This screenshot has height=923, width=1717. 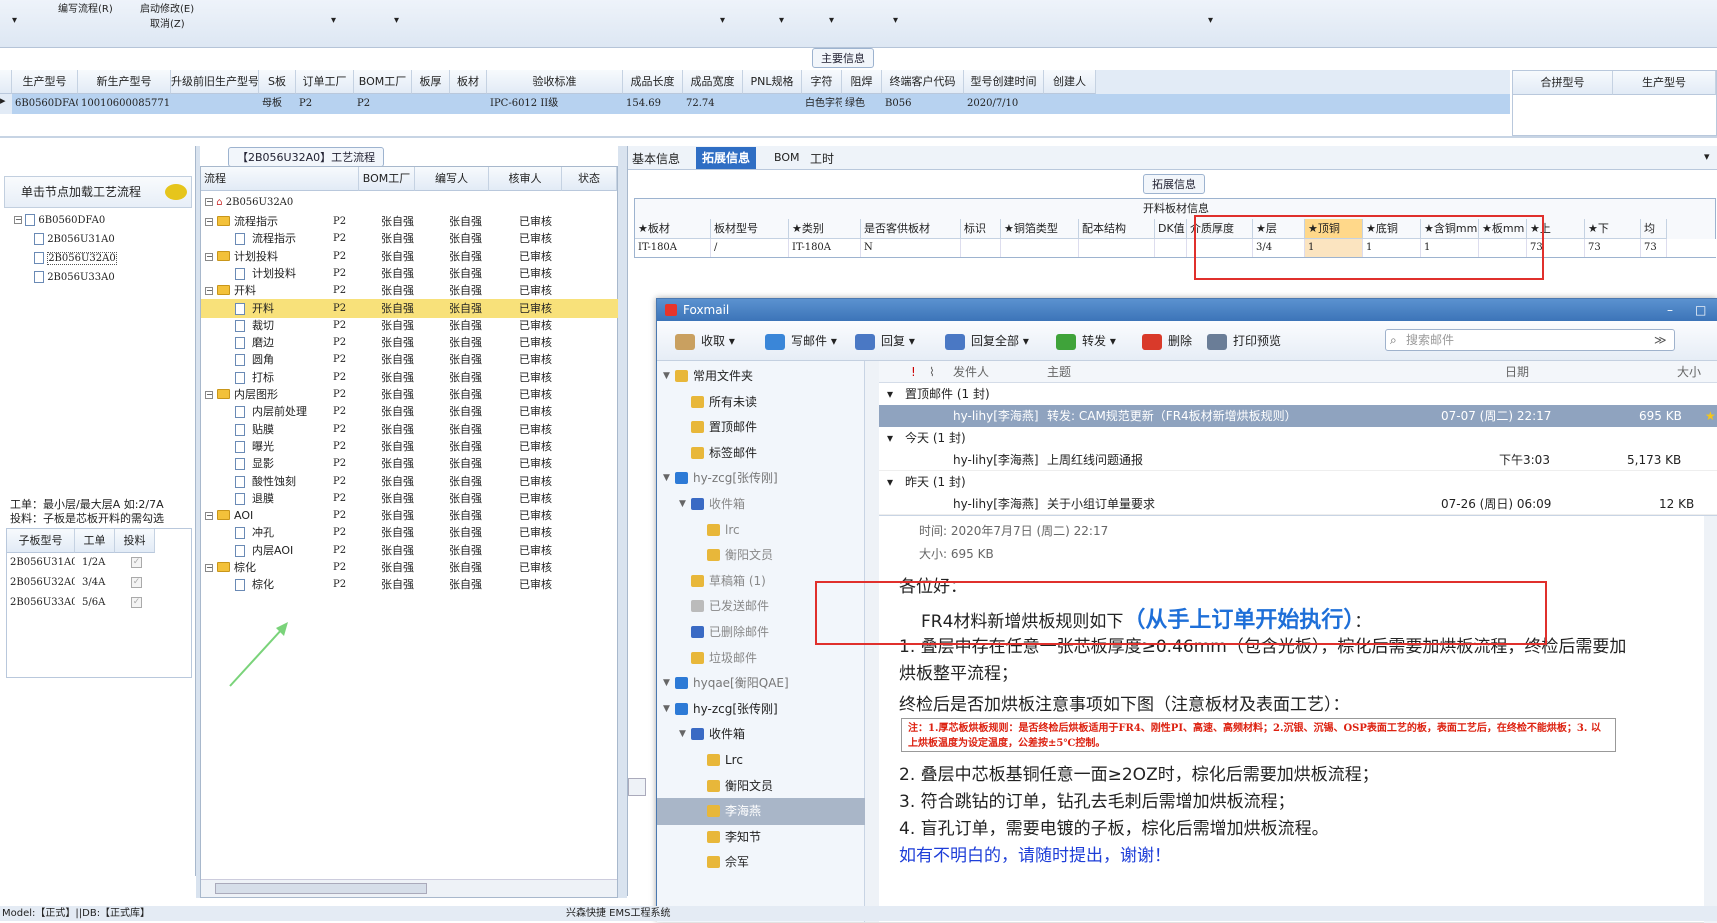 I want to click on process-step-row: − AOI P2 张自强 张自强 已审核, so click(x=410, y=515).